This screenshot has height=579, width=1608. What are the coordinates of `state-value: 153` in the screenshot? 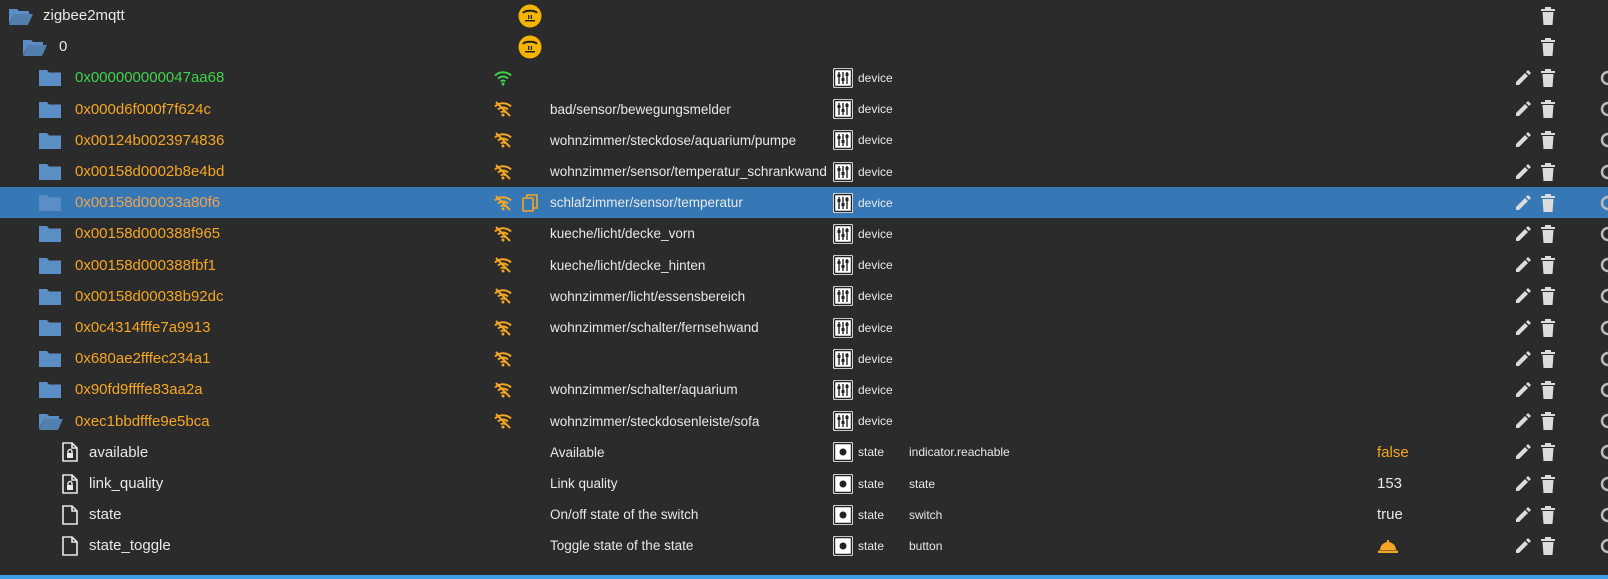 It's located at (1389, 483).